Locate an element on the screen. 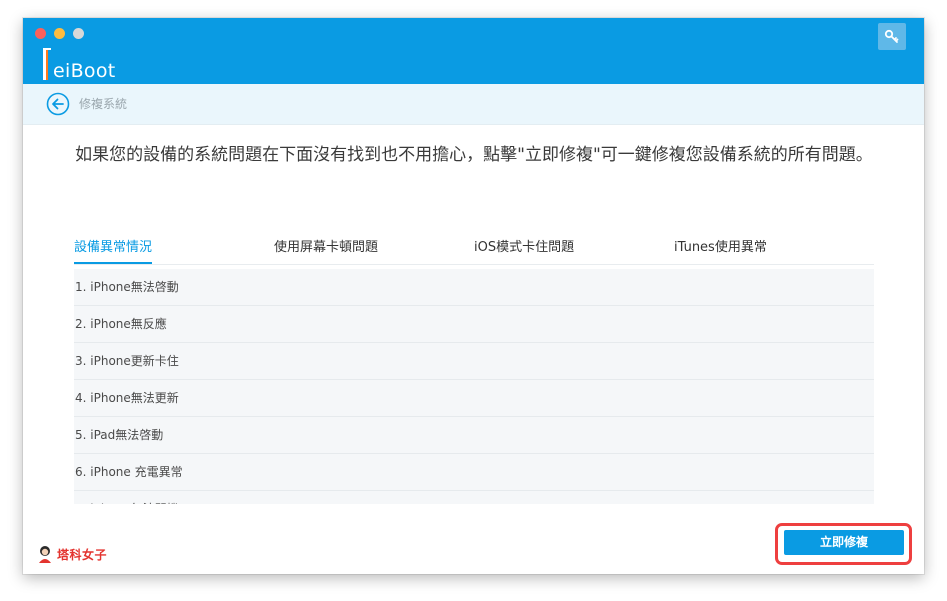  list-item: 4. iPhone無法更新 is located at coordinates (474, 398).